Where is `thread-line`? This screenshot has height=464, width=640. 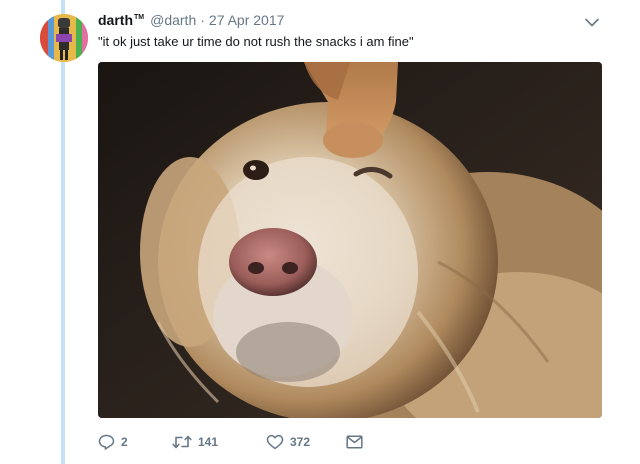
thread-line is located at coordinates (63, 232).